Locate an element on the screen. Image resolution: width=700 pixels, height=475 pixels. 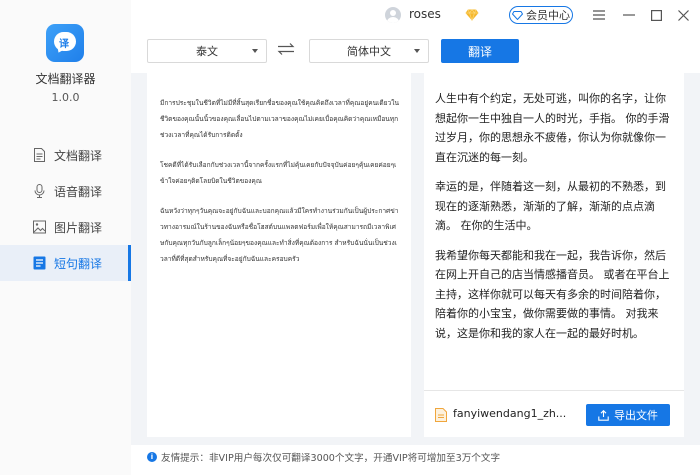
swap-languages-button is located at coordinates (286, 50).